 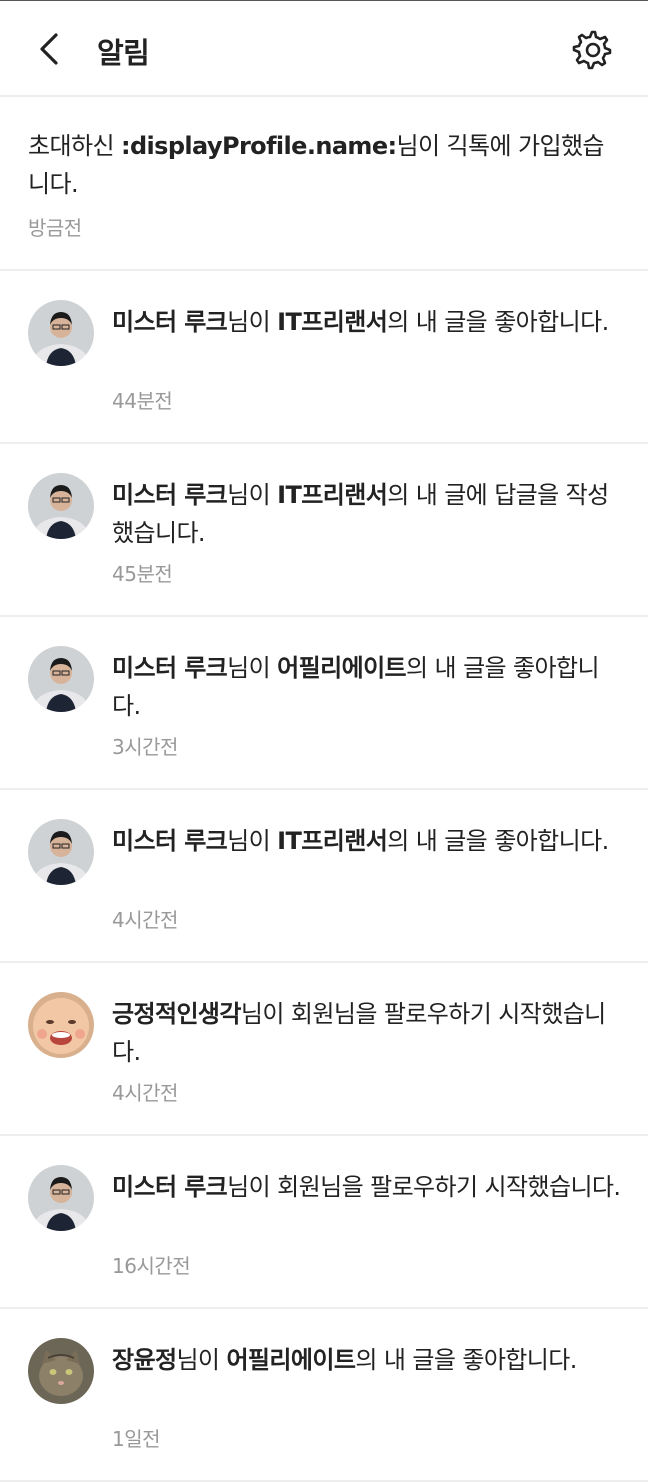 What do you see at coordinates (324, 49) in the screenshot?
I see `top-app-bar: 알림` at bounding box center [324, 49].